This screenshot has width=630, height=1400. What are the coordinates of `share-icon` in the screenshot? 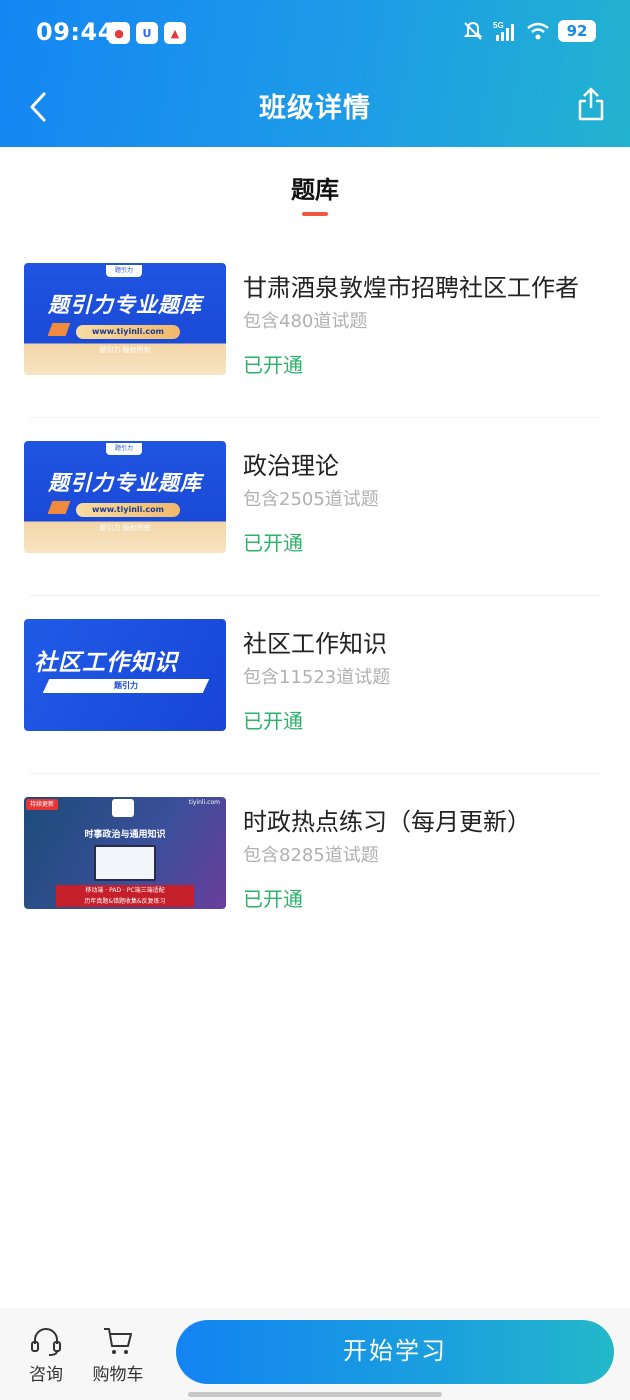 It's located at (591, 104).